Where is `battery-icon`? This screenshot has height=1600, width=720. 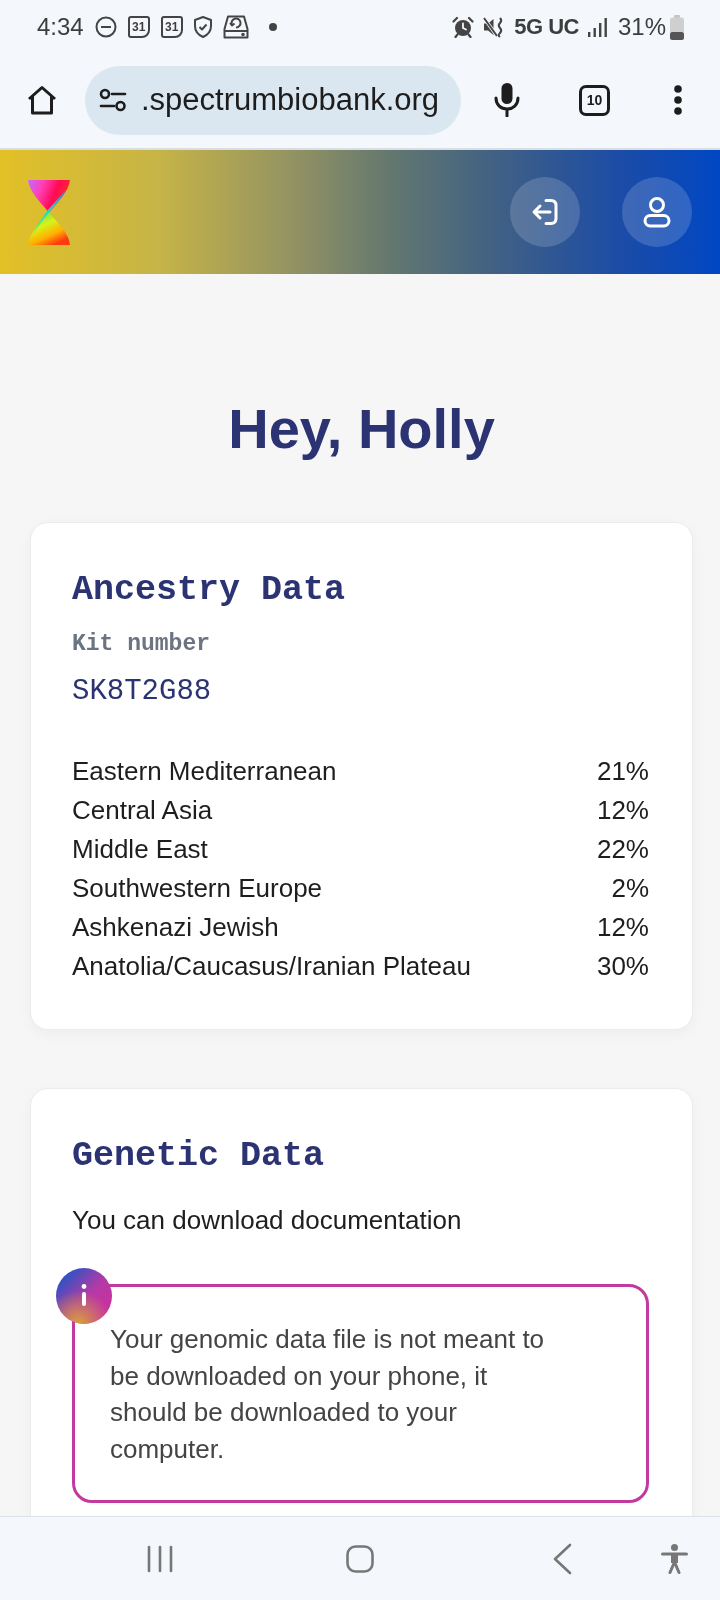
battery-icon is located at coordinates (677, 27).